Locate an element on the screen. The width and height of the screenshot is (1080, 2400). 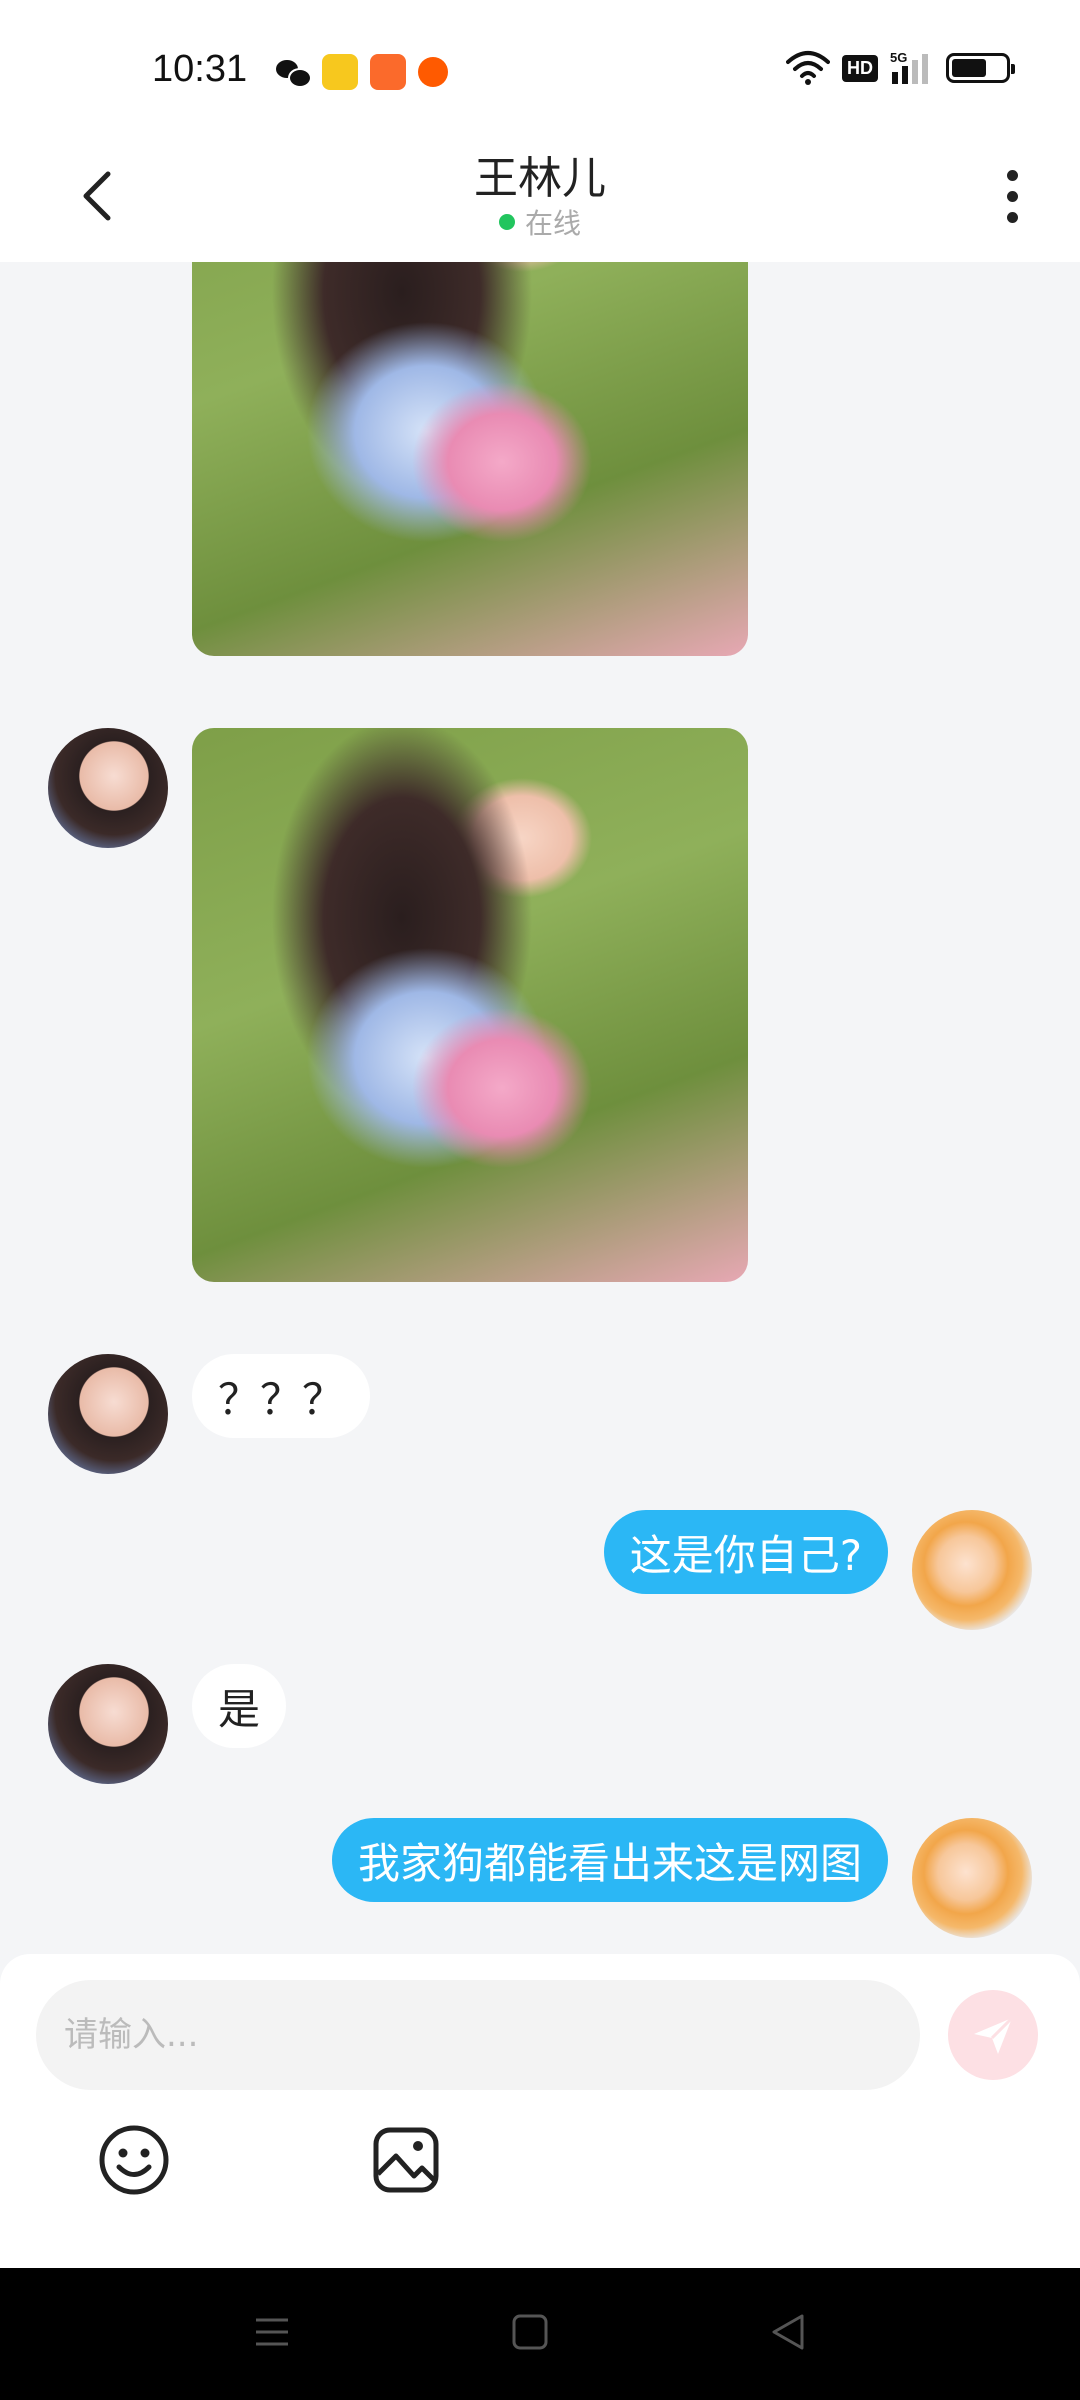
image-button is located at coordinates (406, 2160).